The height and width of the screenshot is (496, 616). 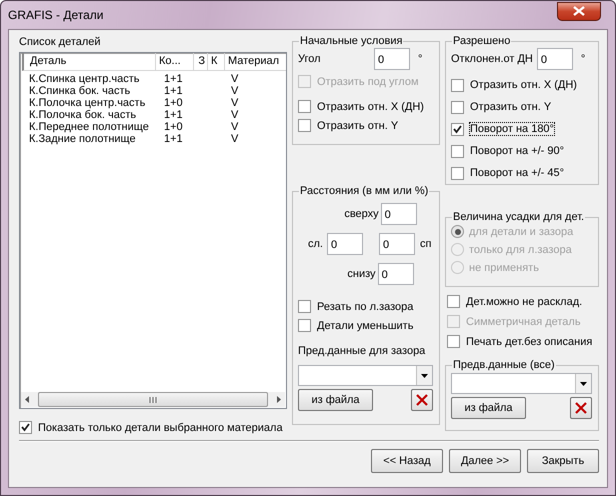 I want to click on right-label: сп, so click(x=426, y=244).